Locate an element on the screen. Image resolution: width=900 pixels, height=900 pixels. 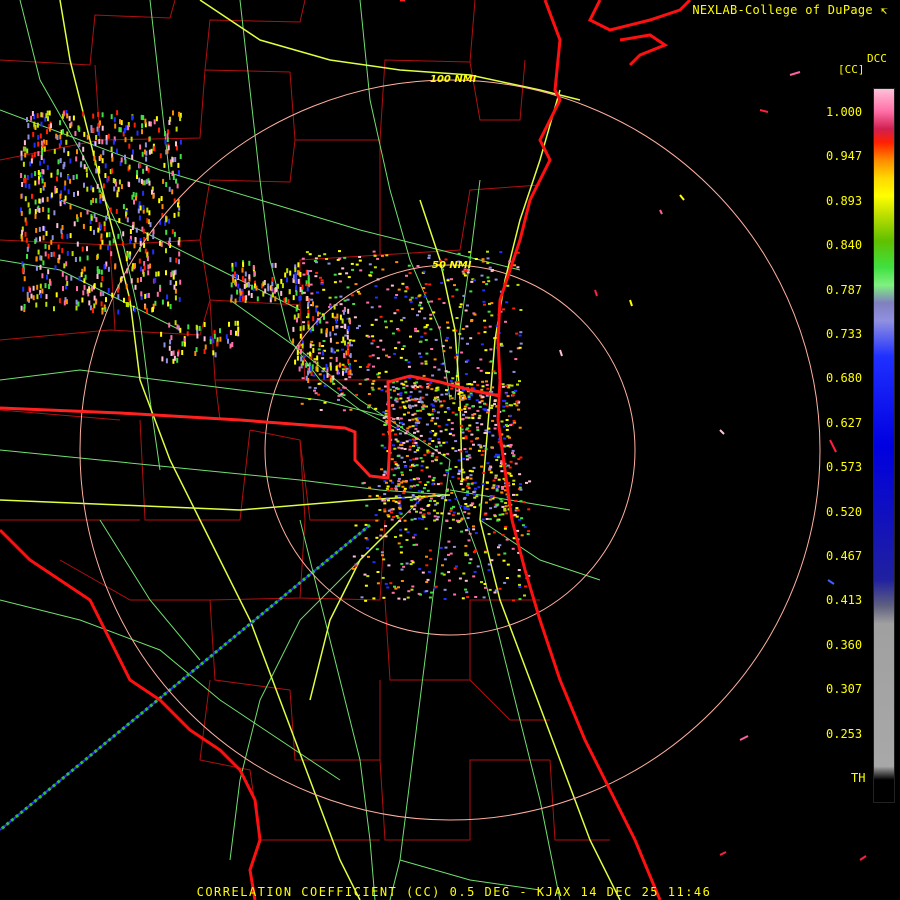
scale-tick-label: 0.680 is located at coordinates (844, 378).